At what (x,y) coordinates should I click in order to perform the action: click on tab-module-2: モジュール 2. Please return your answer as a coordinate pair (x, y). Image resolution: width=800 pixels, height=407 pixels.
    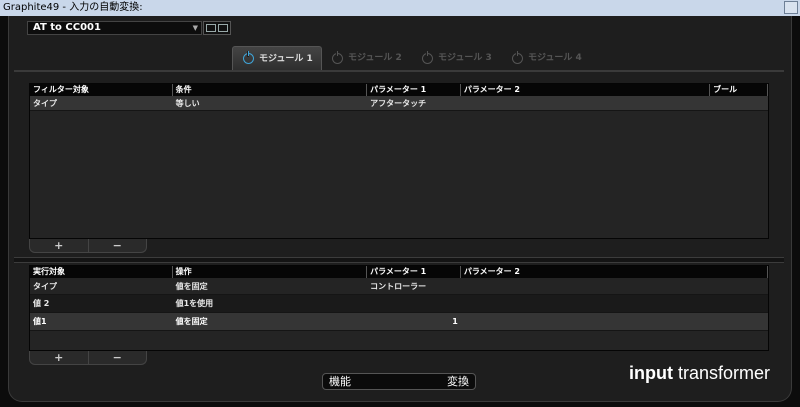
    Looking at the image, I should click on (367, 58).